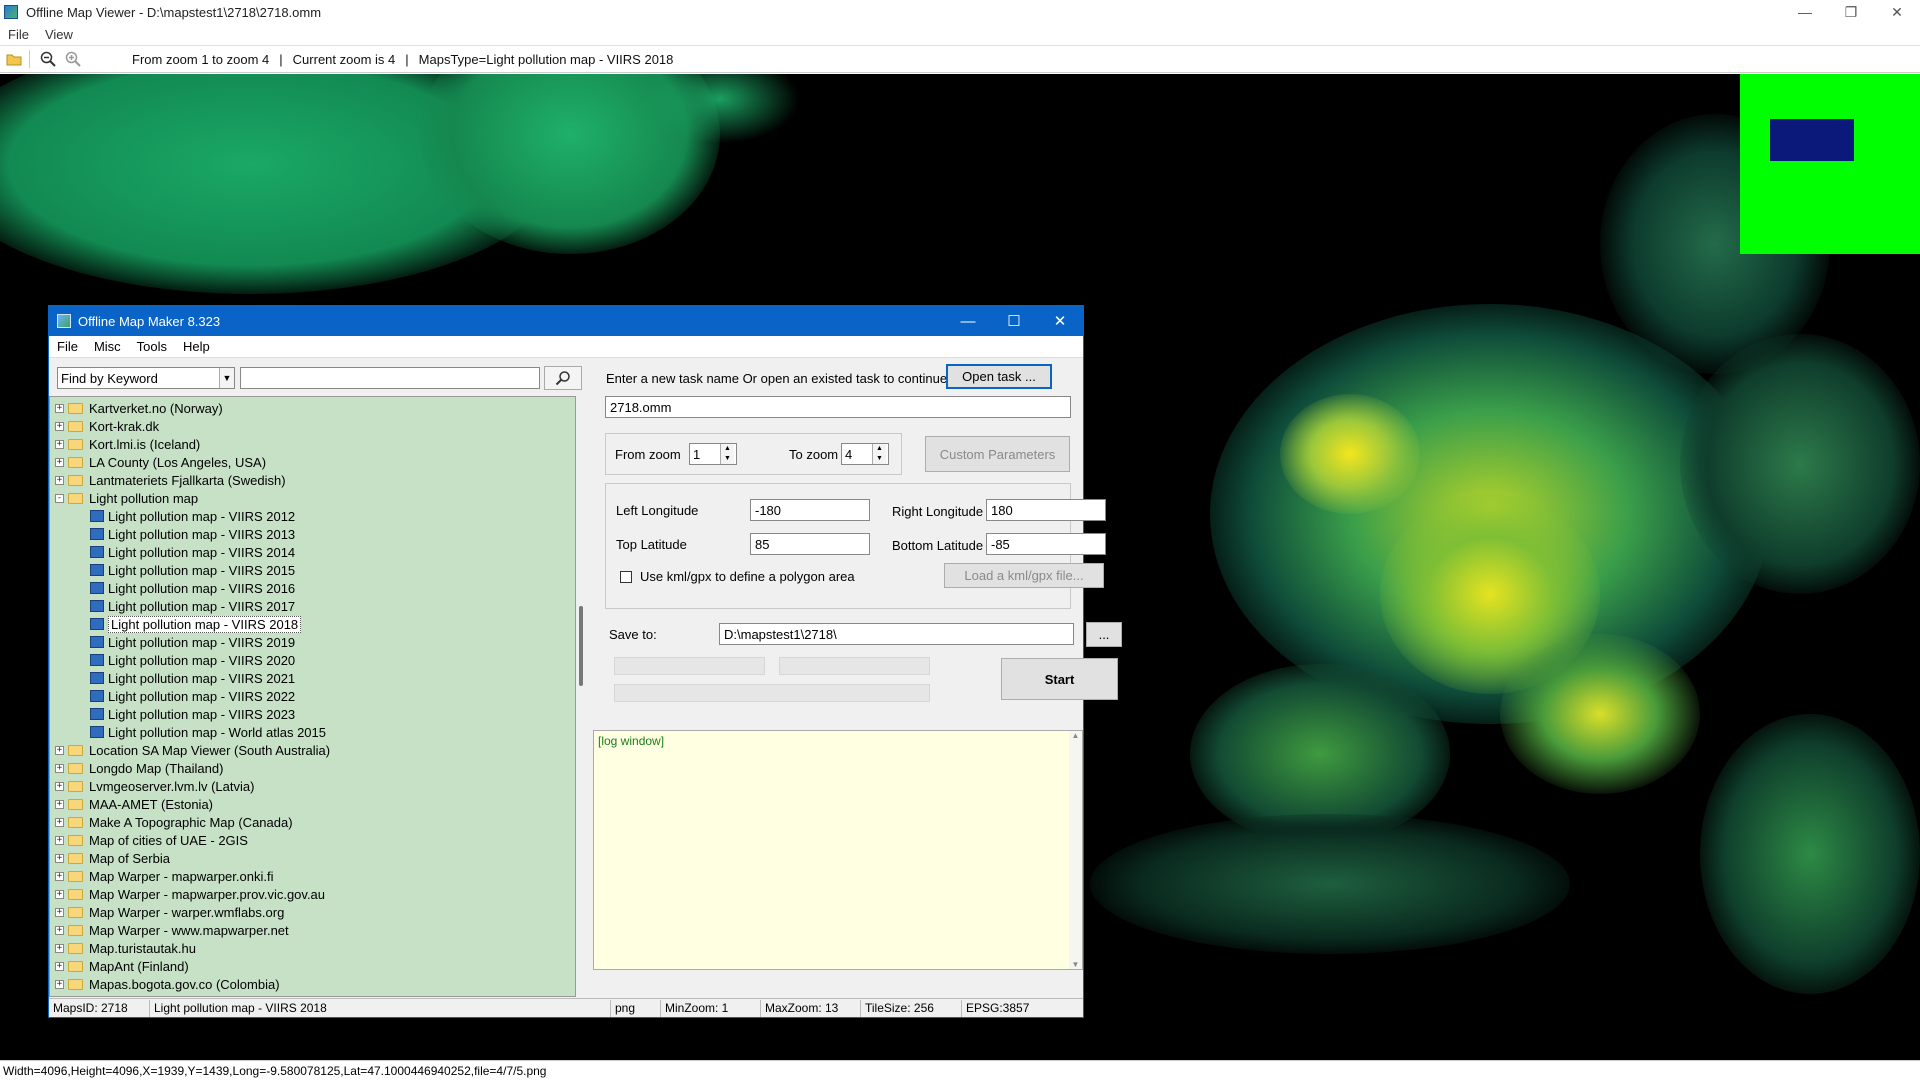 Image resolution: width=1920 pixels, height=1080 pixels. I want to click on custom-parameters-button: Custom Parameters, so click(997, 454).